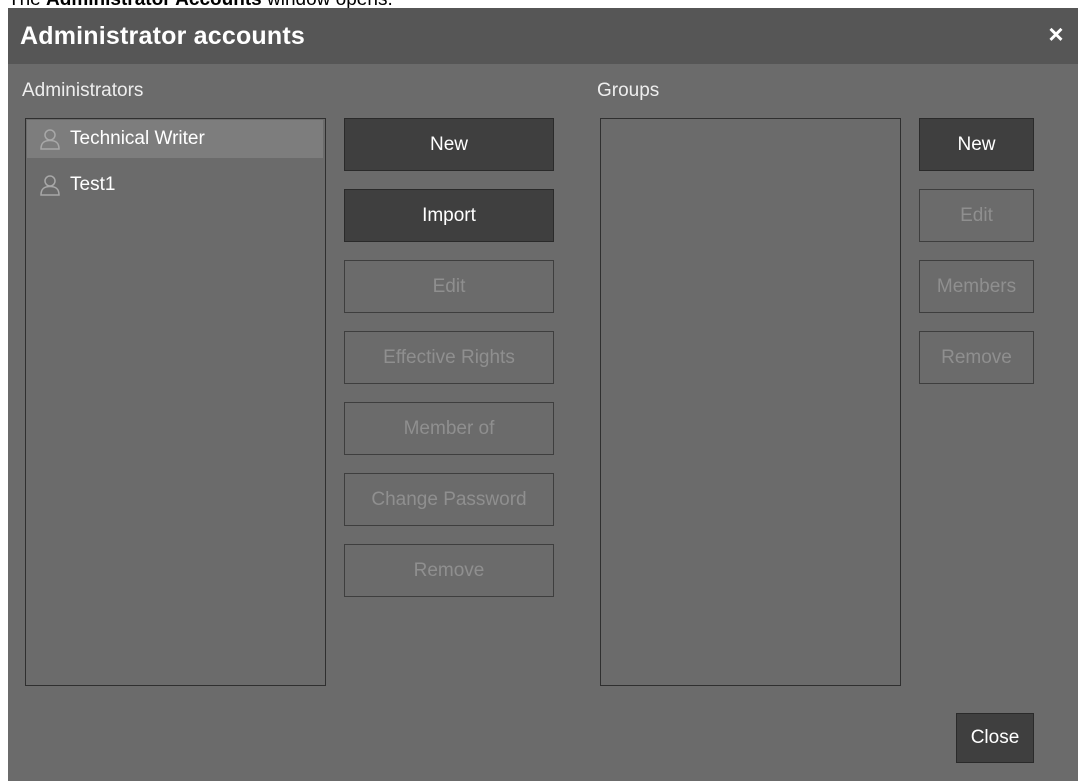 The height and width of the screenshot is (781, 1078). What do you see at coordinates (449, 144) in the screenshot?
I see `admin-new-button: New` at bounding box center [449, 144].